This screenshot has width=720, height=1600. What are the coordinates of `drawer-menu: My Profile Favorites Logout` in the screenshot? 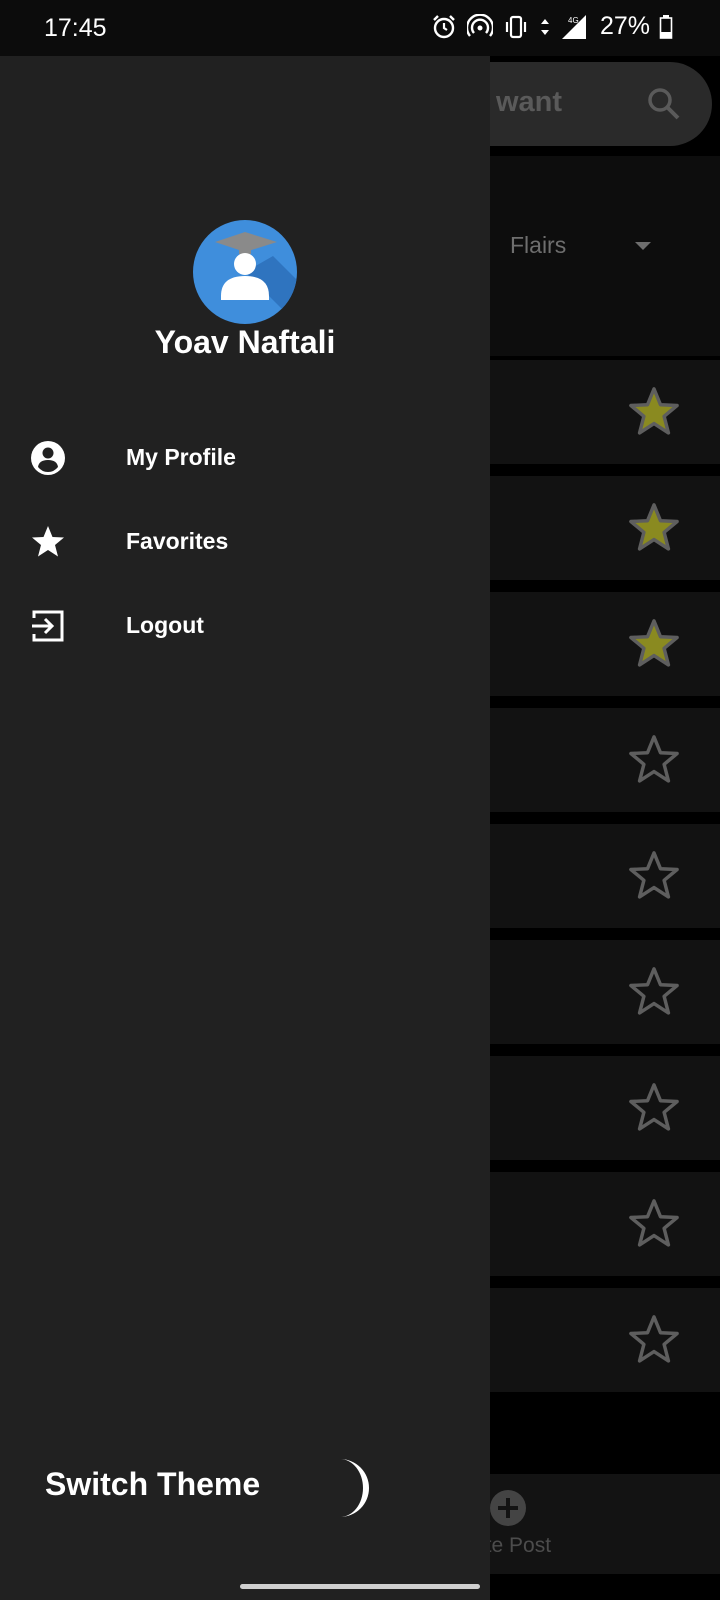 It's located at (245, 542).